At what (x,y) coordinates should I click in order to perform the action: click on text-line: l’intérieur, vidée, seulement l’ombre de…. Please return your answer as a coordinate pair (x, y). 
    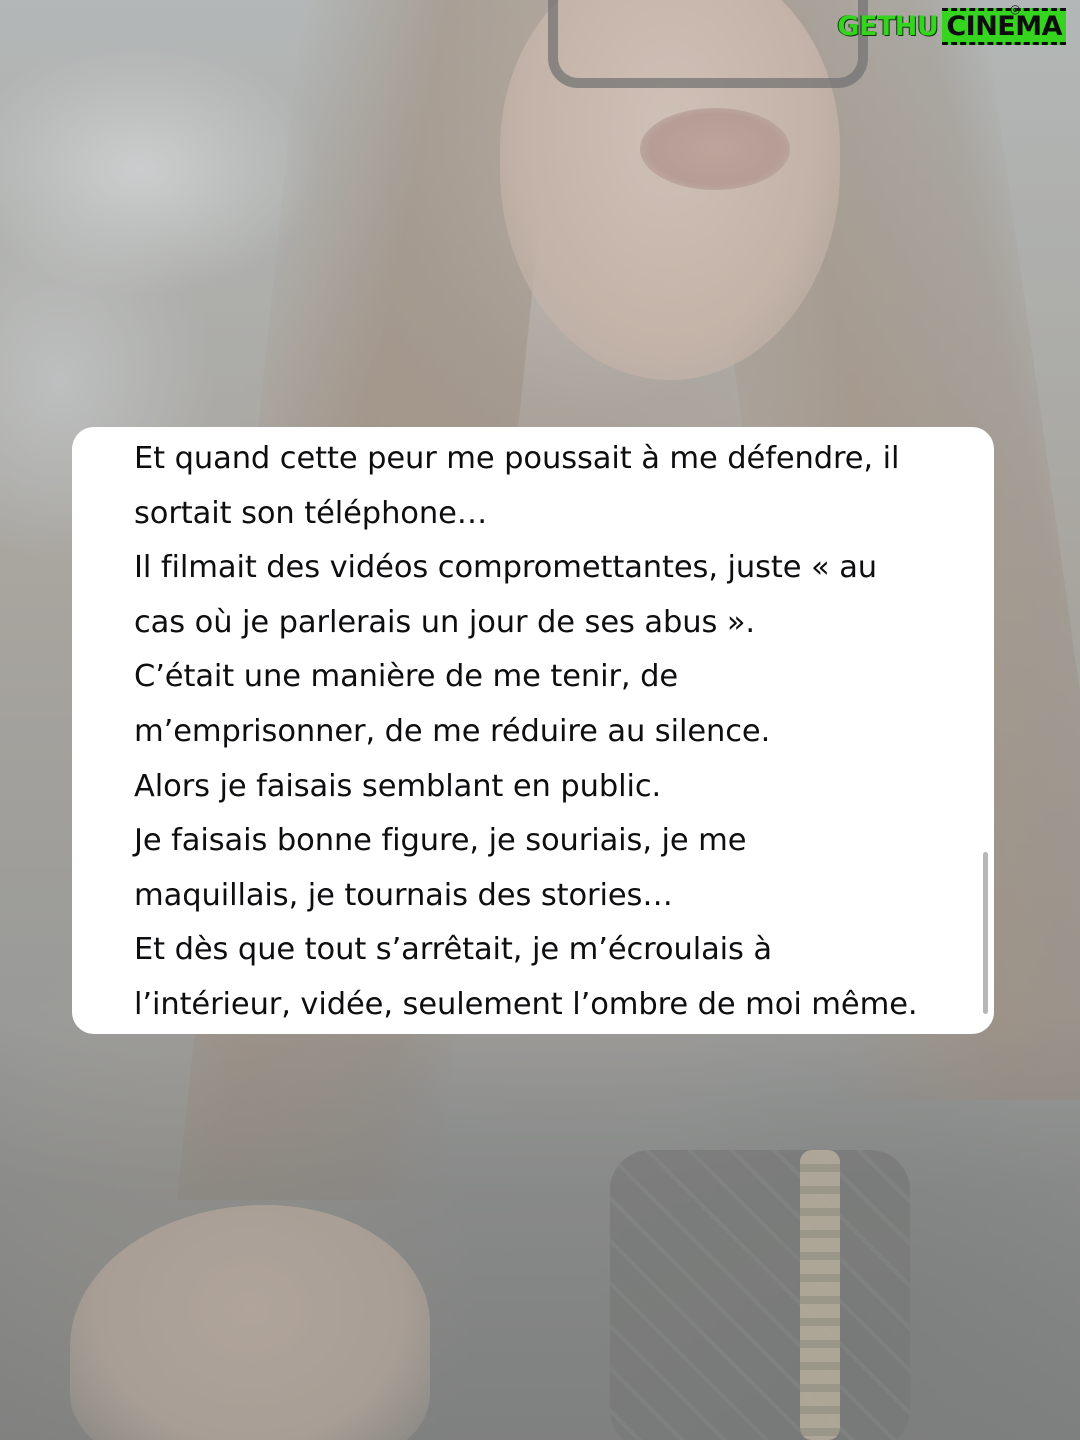
    Looking at the image, I should click on (526, 1004).